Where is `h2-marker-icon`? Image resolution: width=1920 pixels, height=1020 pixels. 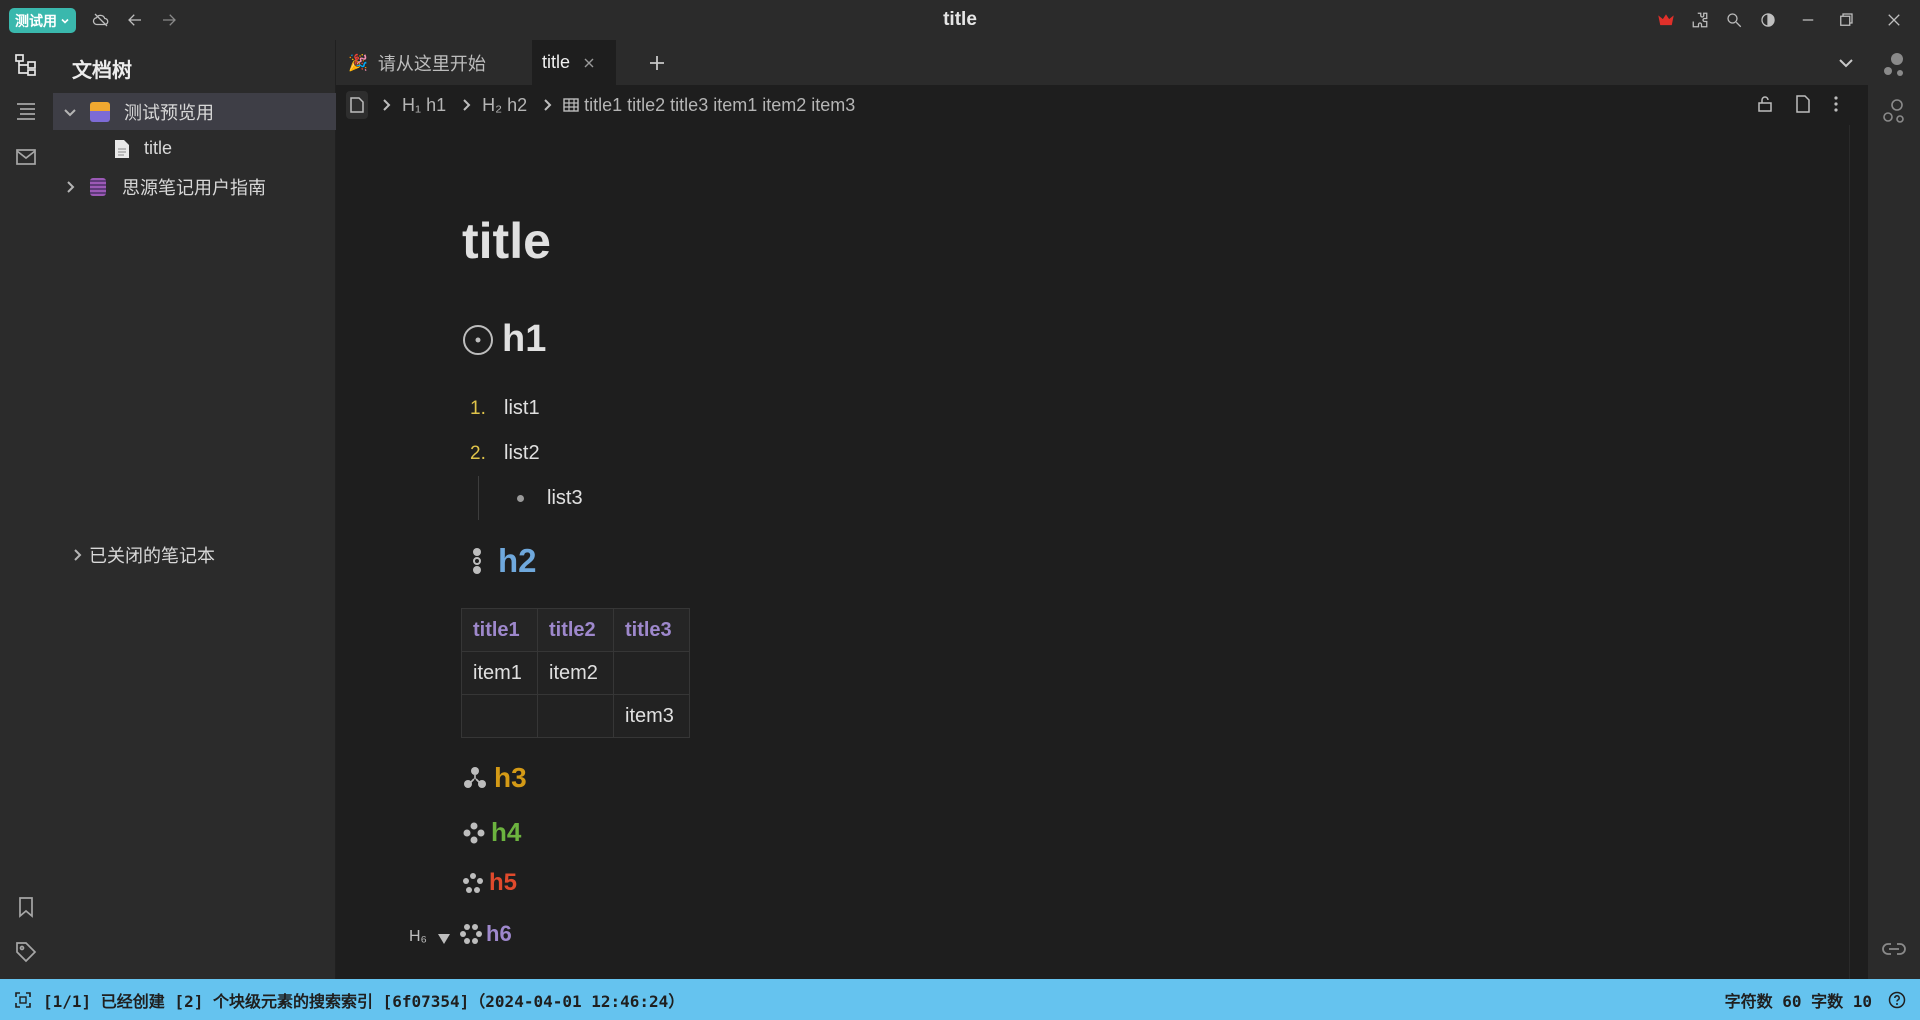 h2-marker-icon is located at coordinates (477, 561).